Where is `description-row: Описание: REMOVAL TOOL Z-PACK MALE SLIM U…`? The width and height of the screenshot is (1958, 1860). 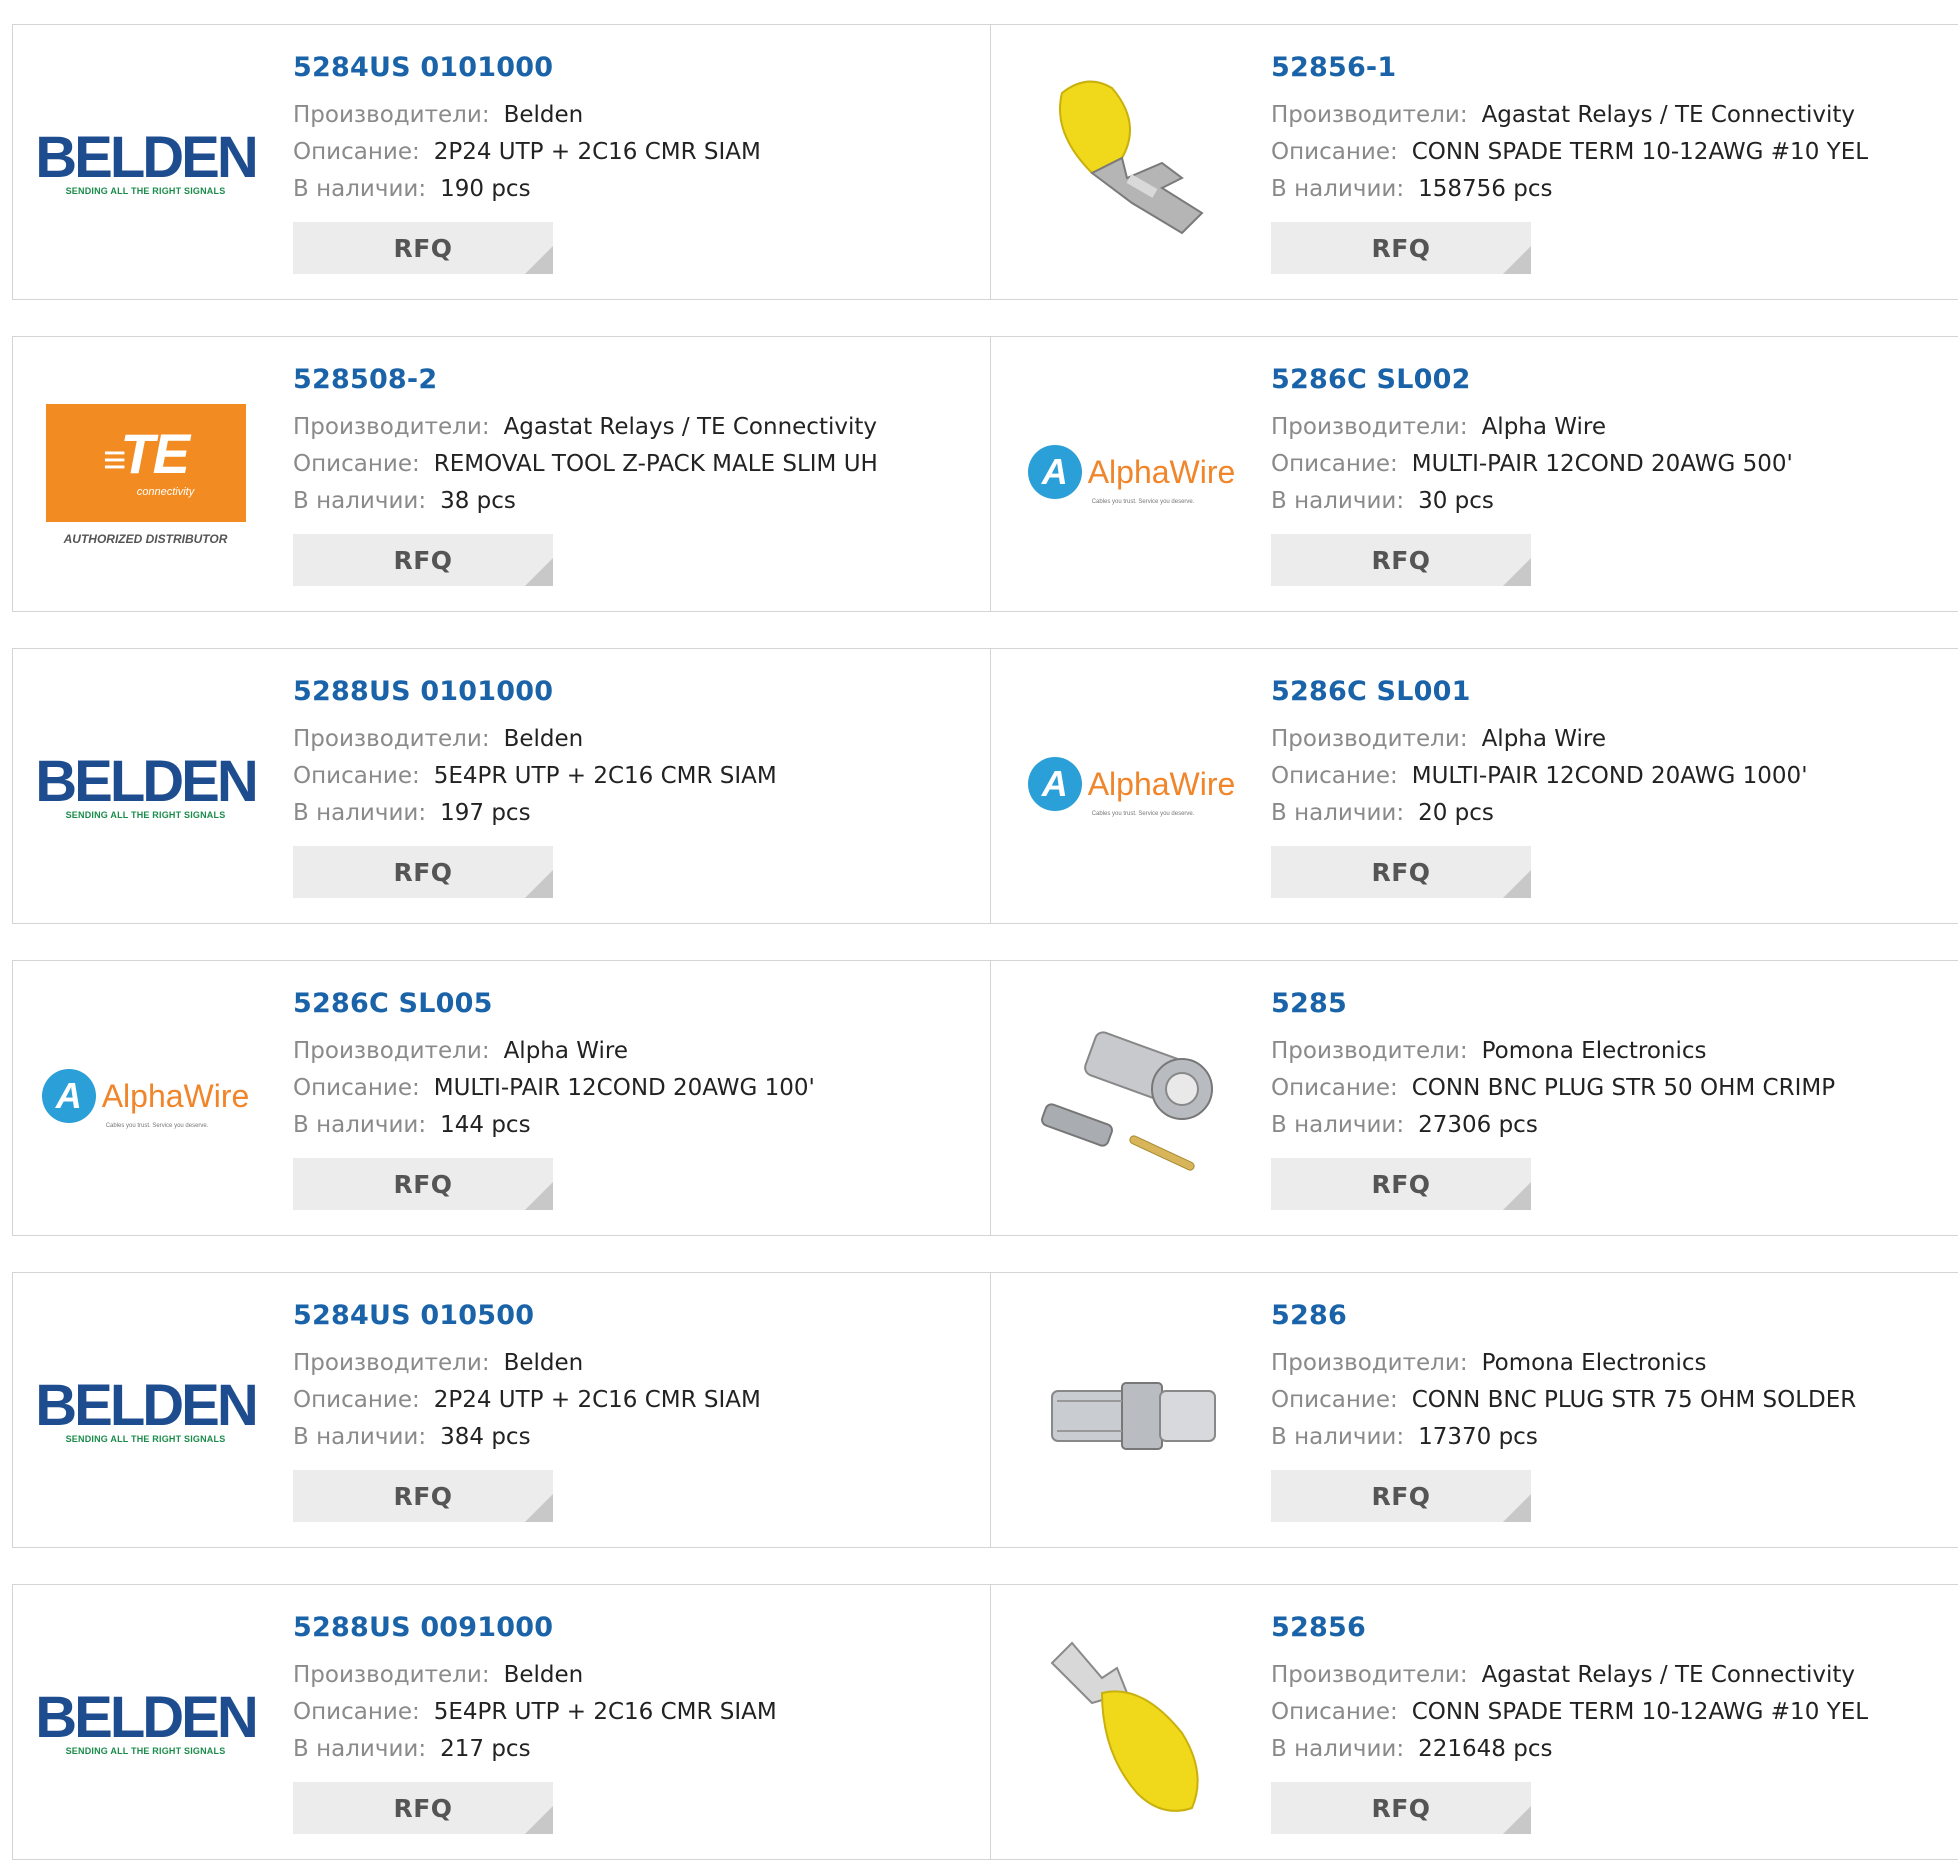
description-row: Описание: REMOVAL TOOL Z-PACK MALE SLIM U… is located at coordinates (585, 464).